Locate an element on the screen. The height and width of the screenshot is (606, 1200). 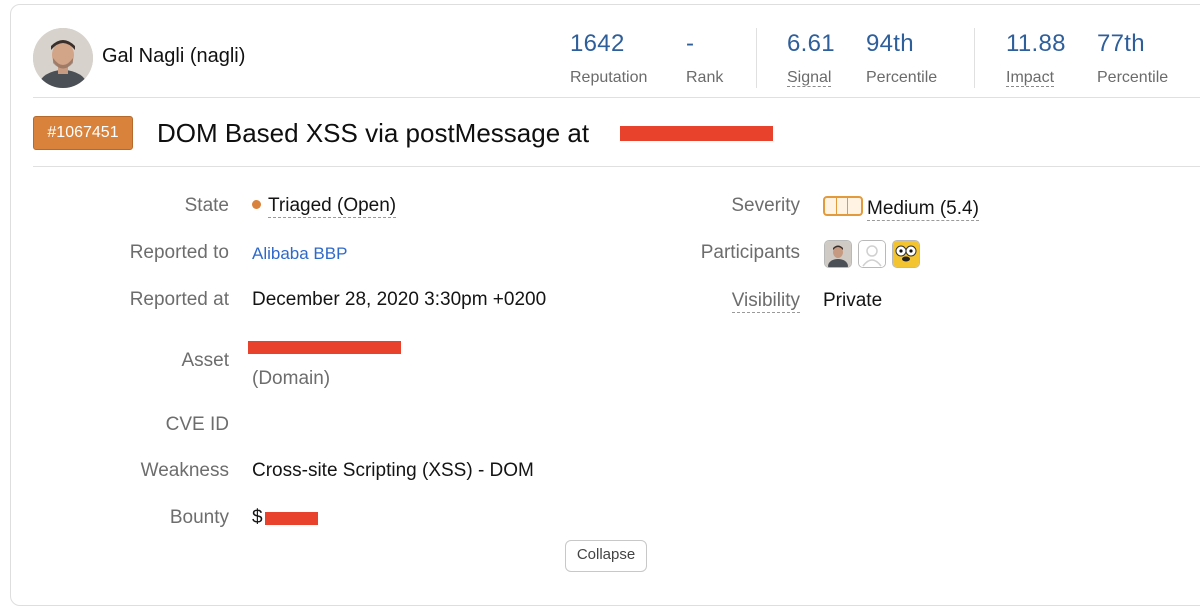
user-name: Gal Nagli (nagli) is located at coordinates (173, 56).